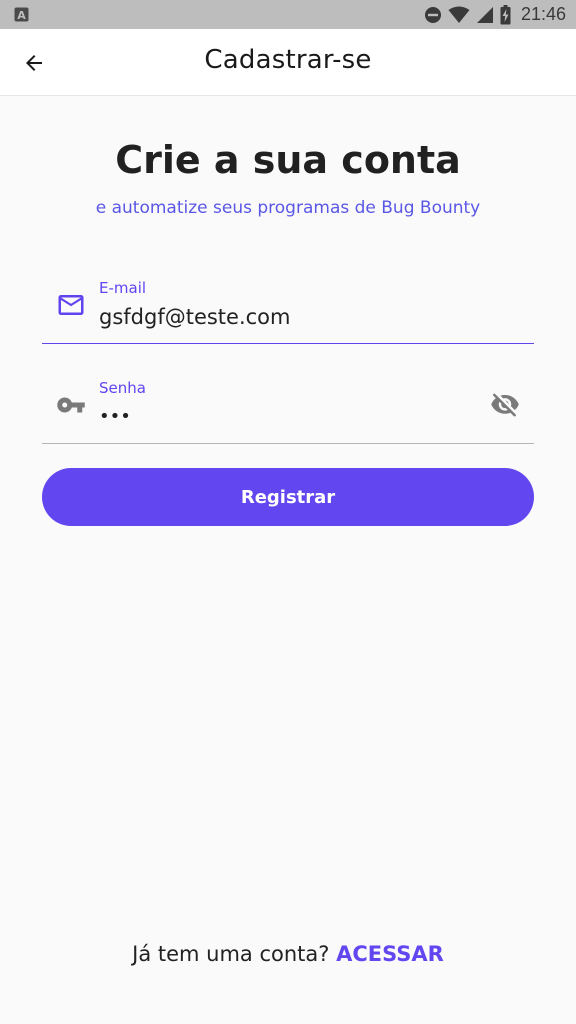 Image resolution: width=576 pixels, height=1024 pixels. What do you see at coordinates (543, 14) in the screenshot?
I see `status-time: 21:46` at bounding box center [543, 14].